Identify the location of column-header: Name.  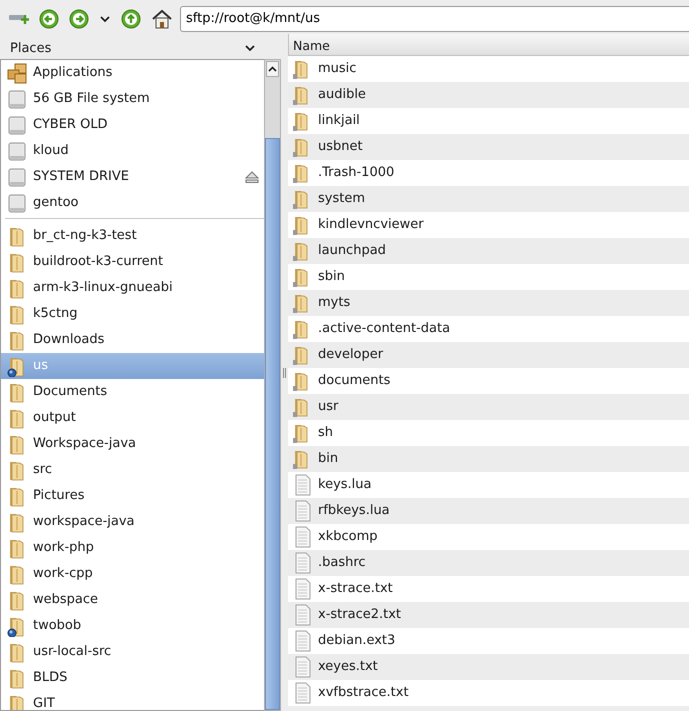
(488, 45).